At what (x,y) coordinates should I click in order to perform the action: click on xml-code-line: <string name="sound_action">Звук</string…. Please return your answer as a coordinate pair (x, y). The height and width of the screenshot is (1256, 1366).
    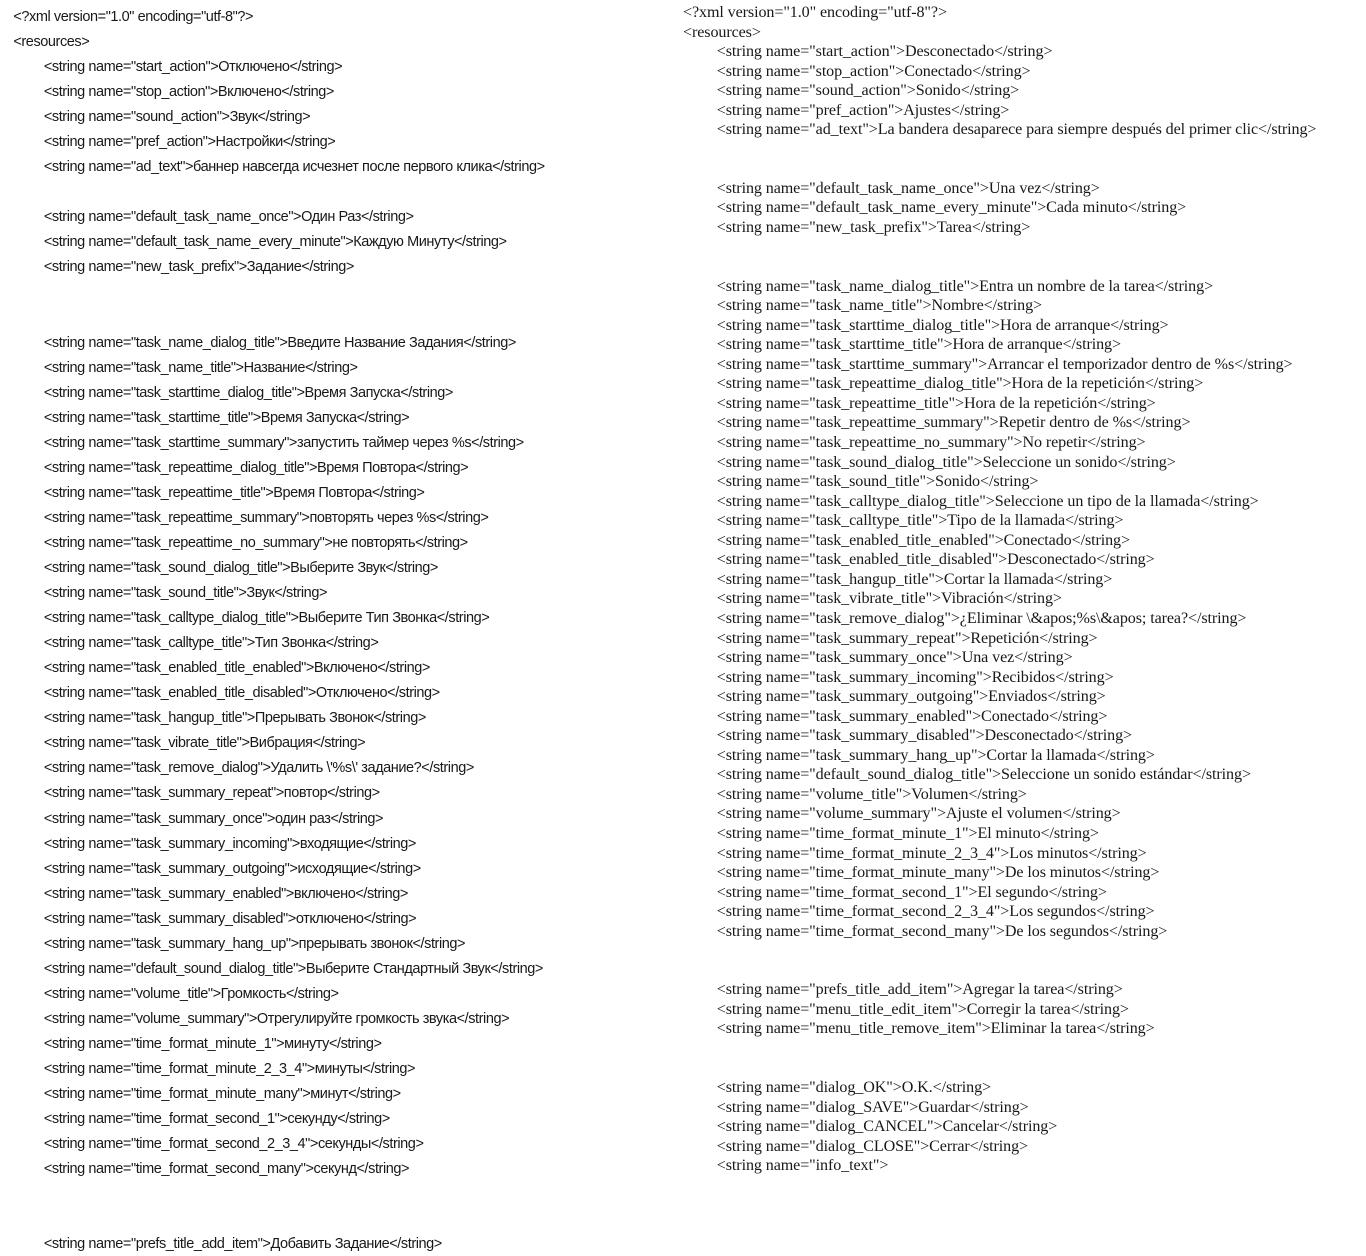
    Looking at the image, I should click on (177, 117).